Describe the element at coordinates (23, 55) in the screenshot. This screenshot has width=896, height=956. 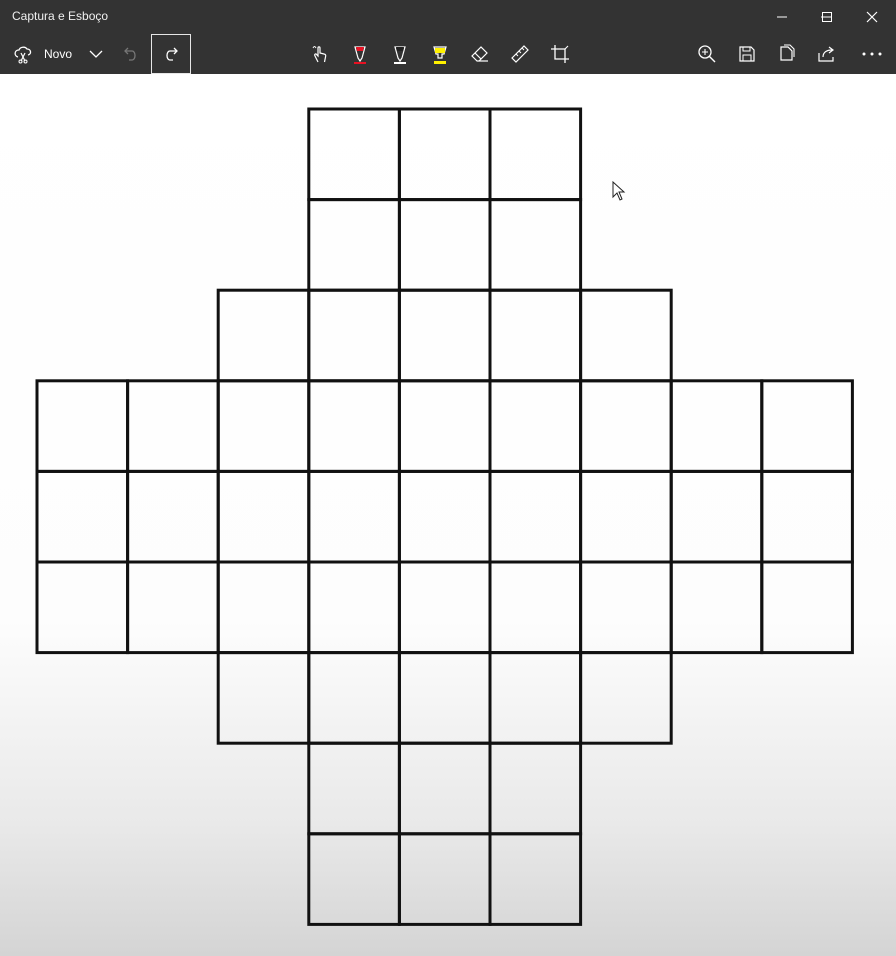
I see `new-snip-icon` at that location.